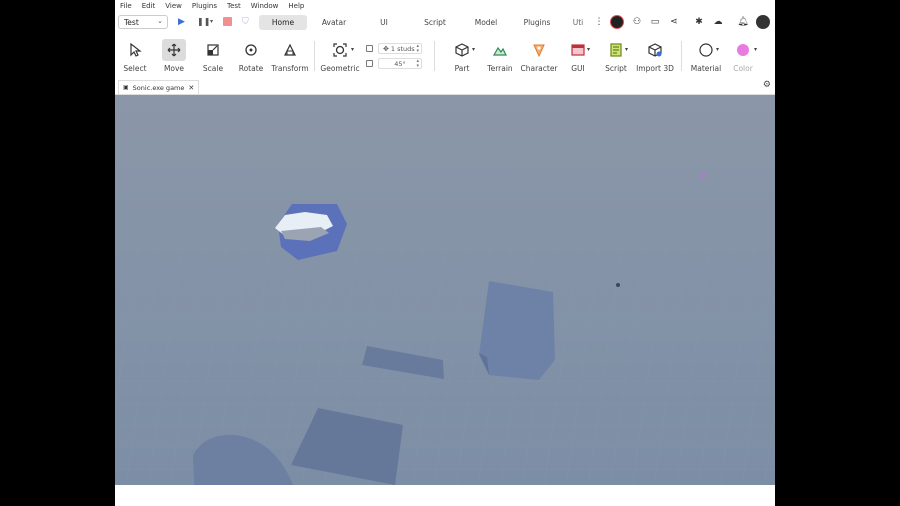  Describe the element at coordinates (655, 68) in the screenshot. I see `import-3d-label: Import 3D` at that location.